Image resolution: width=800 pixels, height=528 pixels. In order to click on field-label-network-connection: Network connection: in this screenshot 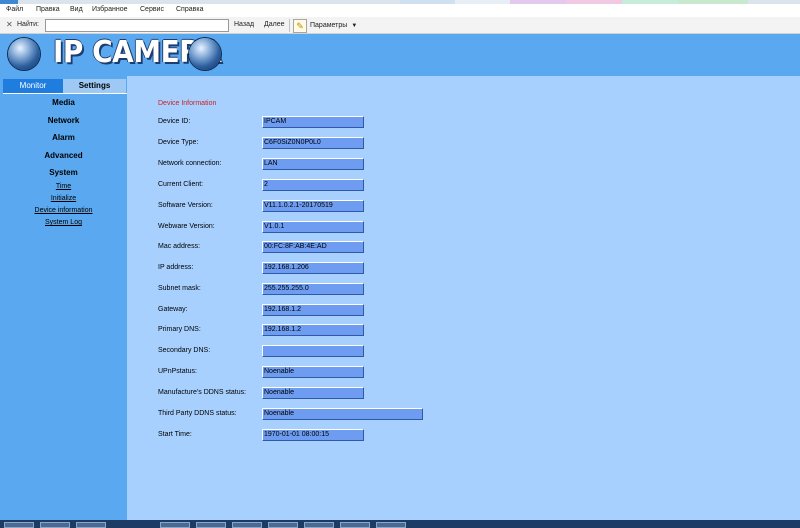, I will do `click(190, 163)`.